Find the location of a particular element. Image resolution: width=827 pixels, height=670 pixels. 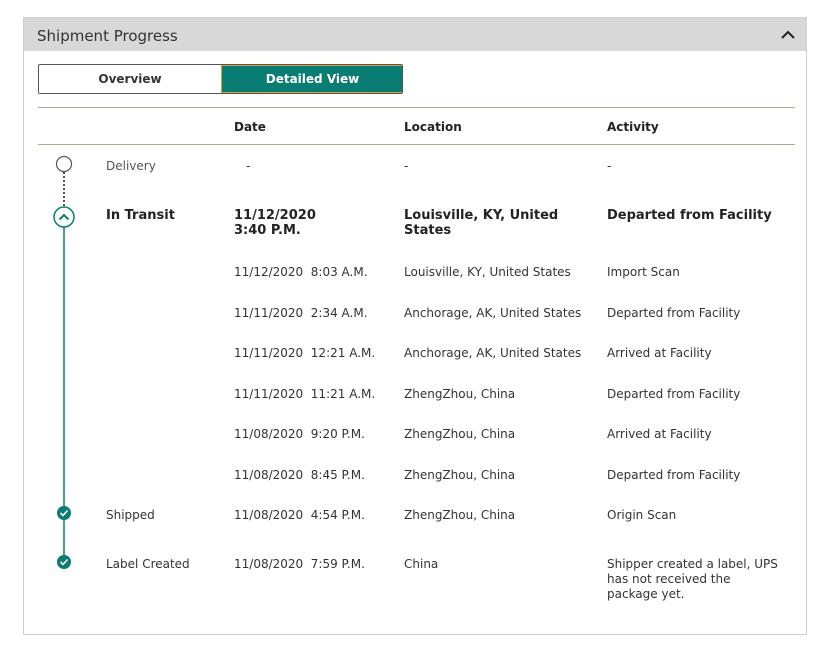

row-date: 11/08/2020 4:54 P.M. is located at coordinates (299, 515).